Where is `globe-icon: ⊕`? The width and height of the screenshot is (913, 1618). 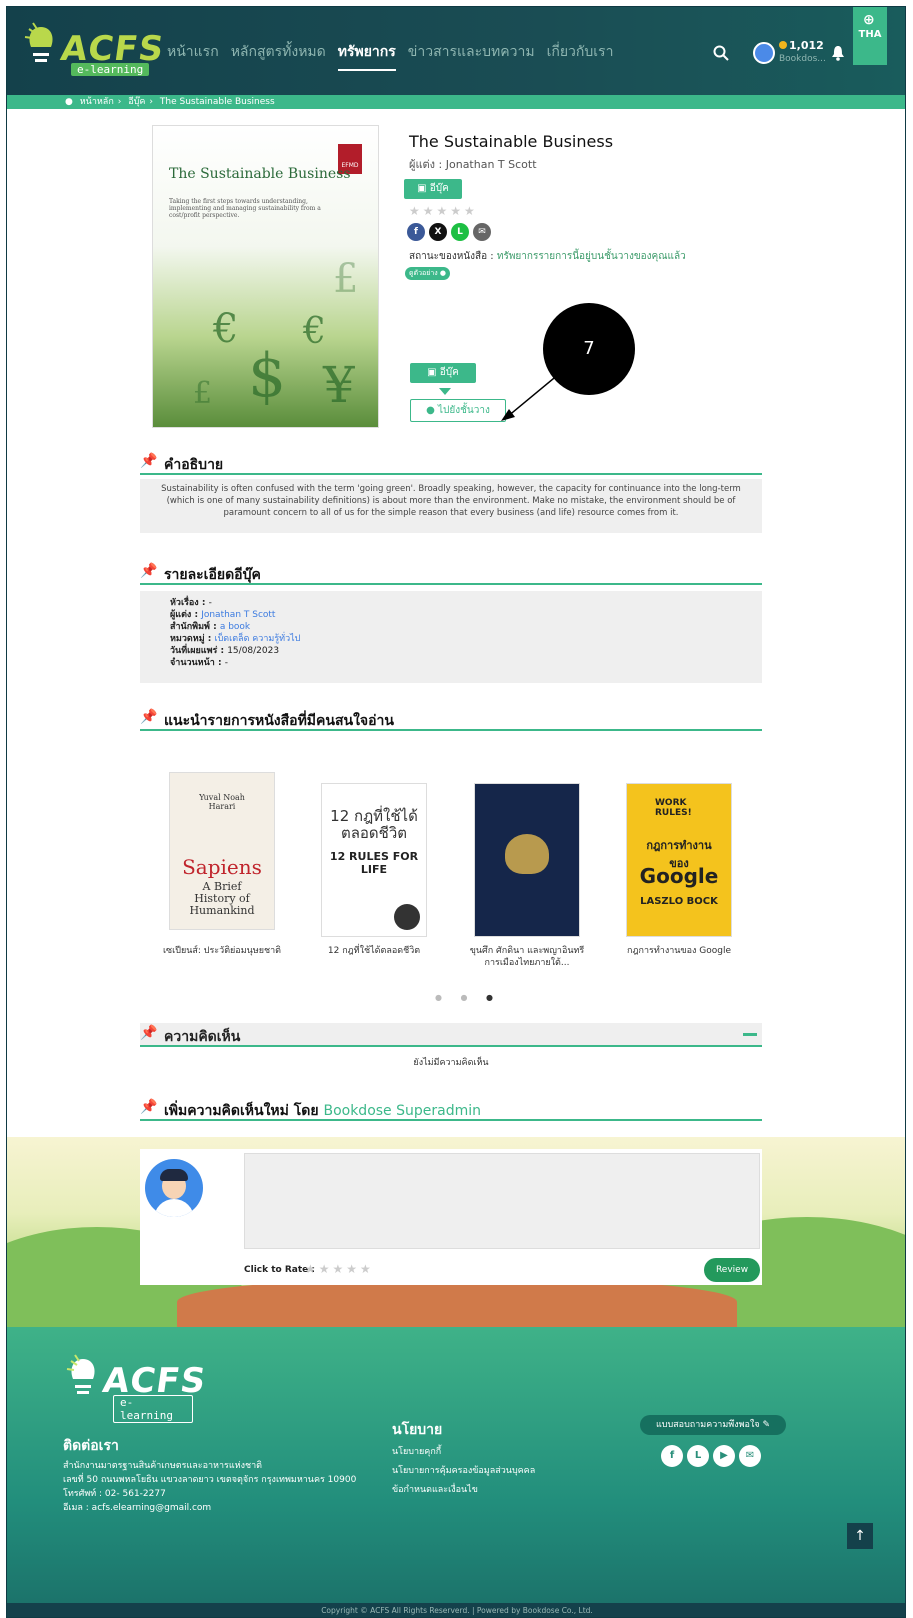 globe-icon: ⊕ is located at coordinates (869, 20).